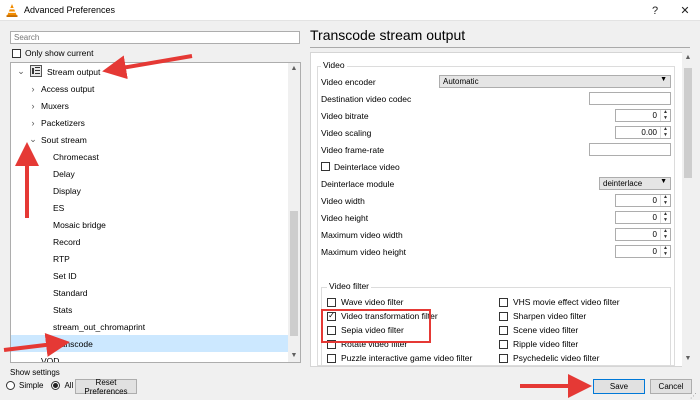 The width and height of the screenshot is (700, 400). I want to click on video-encoder-dropdown: Automatic ▼, so click(555, 81).